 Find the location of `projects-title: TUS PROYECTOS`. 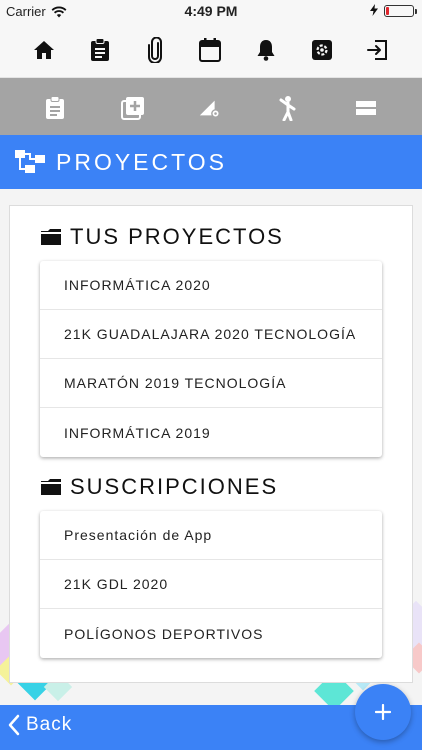

projects-title: TUS PROYECTOS is located at coordinates (177, 236).